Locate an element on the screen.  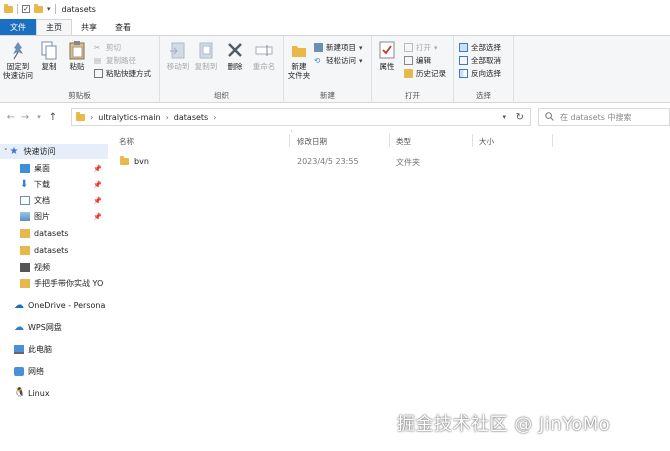
nav-linux-label: Linux is located at coordinates (39, 393).